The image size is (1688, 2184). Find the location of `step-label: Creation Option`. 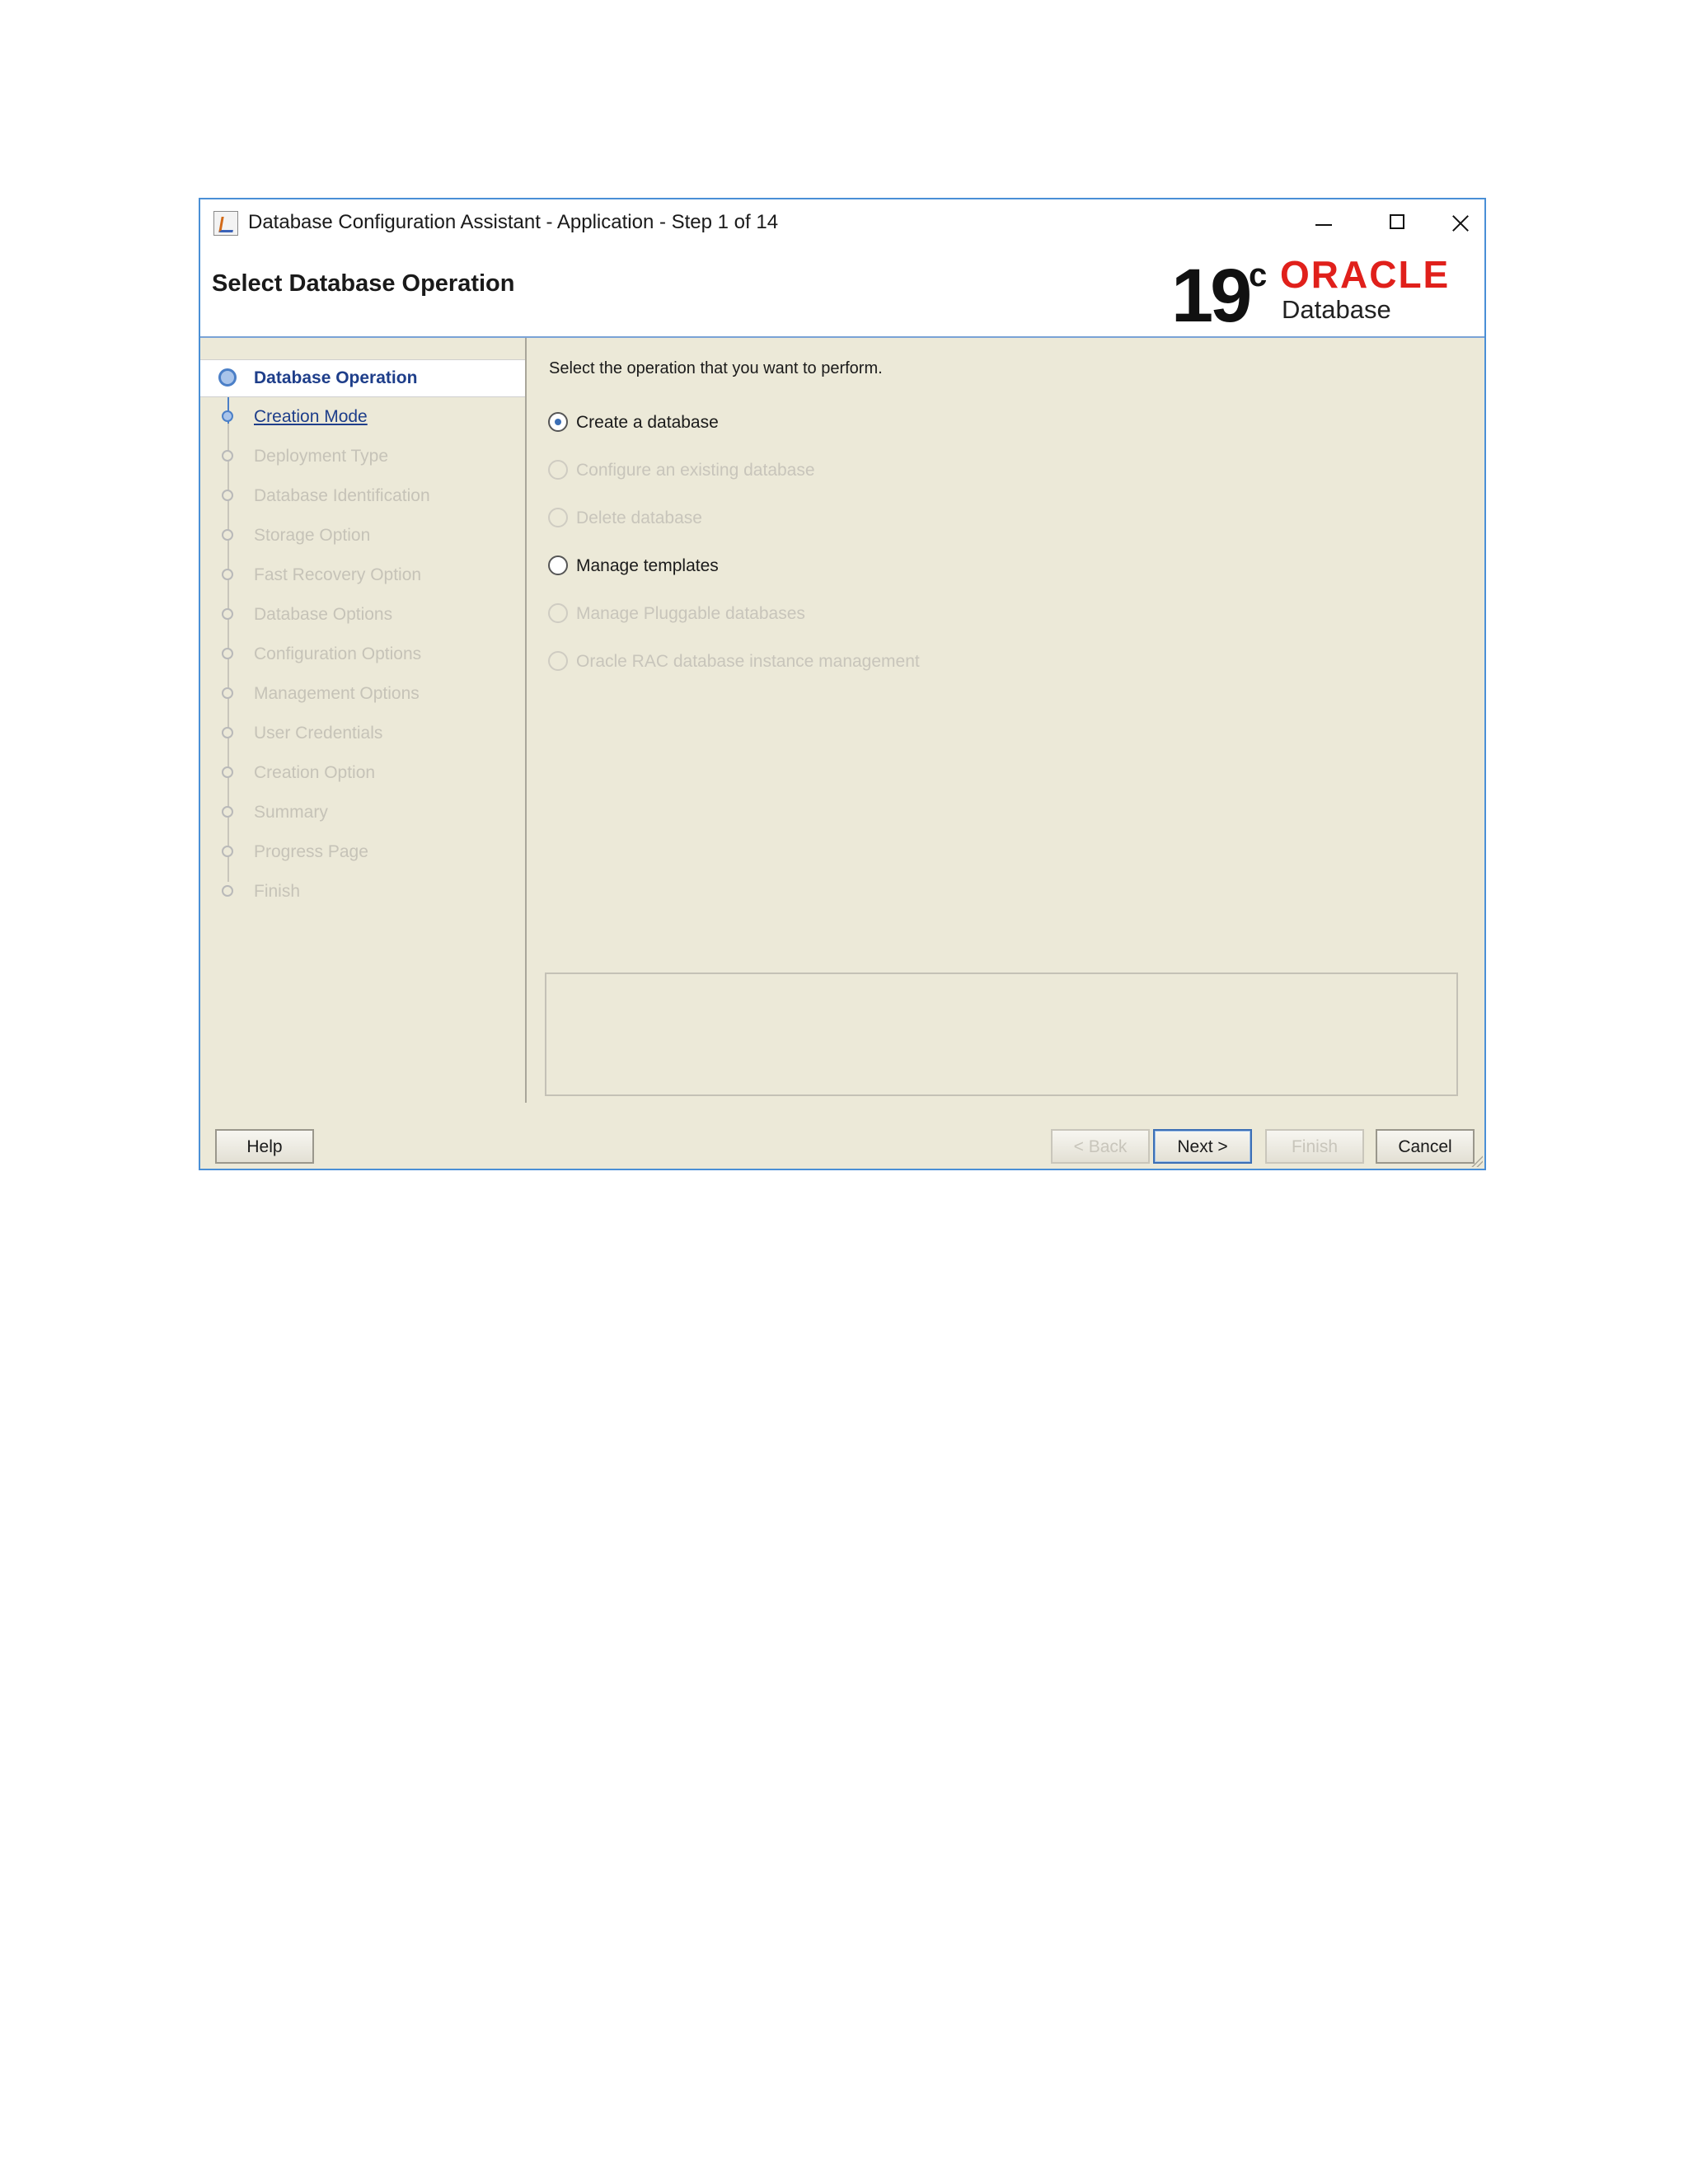

step-label: Creation Option is located at coordinates (315, 772).